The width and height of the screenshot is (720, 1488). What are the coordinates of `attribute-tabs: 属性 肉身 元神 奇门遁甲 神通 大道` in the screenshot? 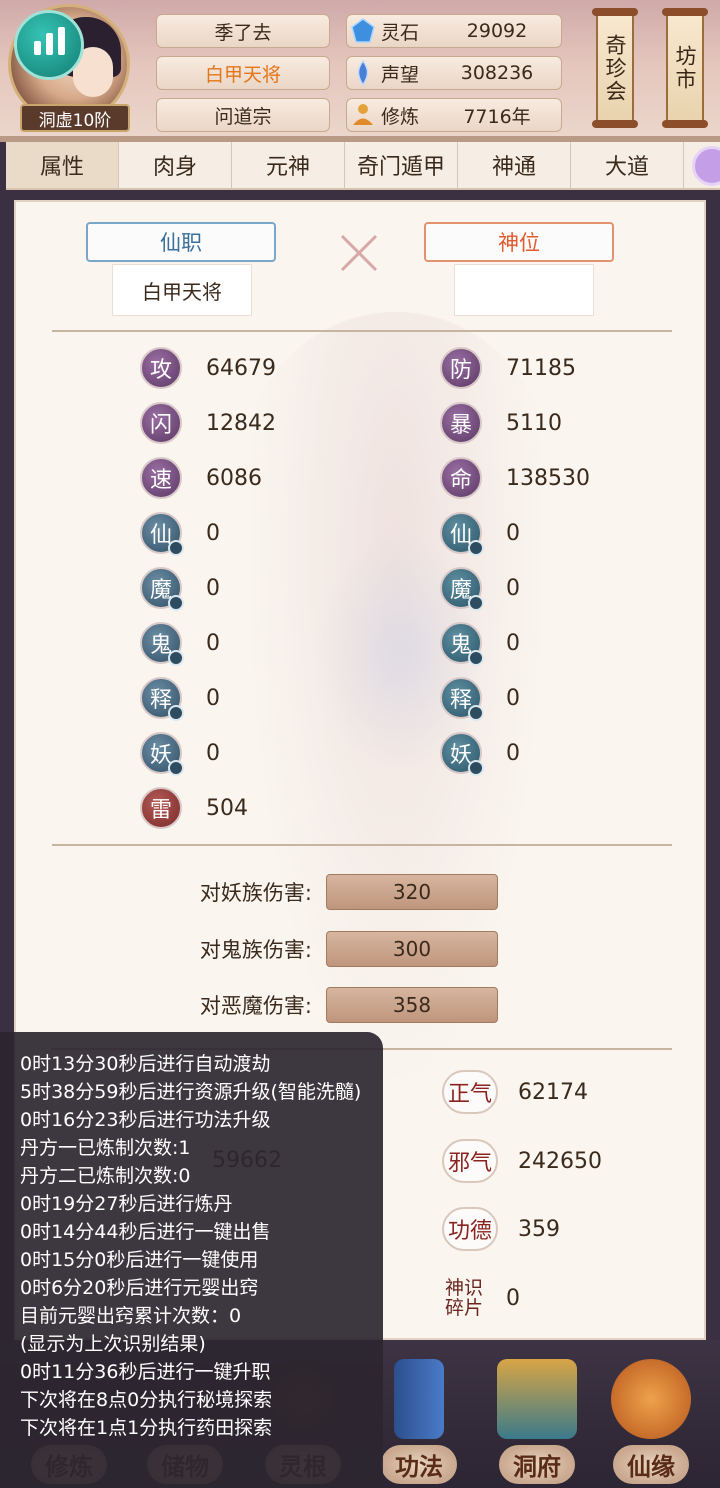 It's located at (363, 166).